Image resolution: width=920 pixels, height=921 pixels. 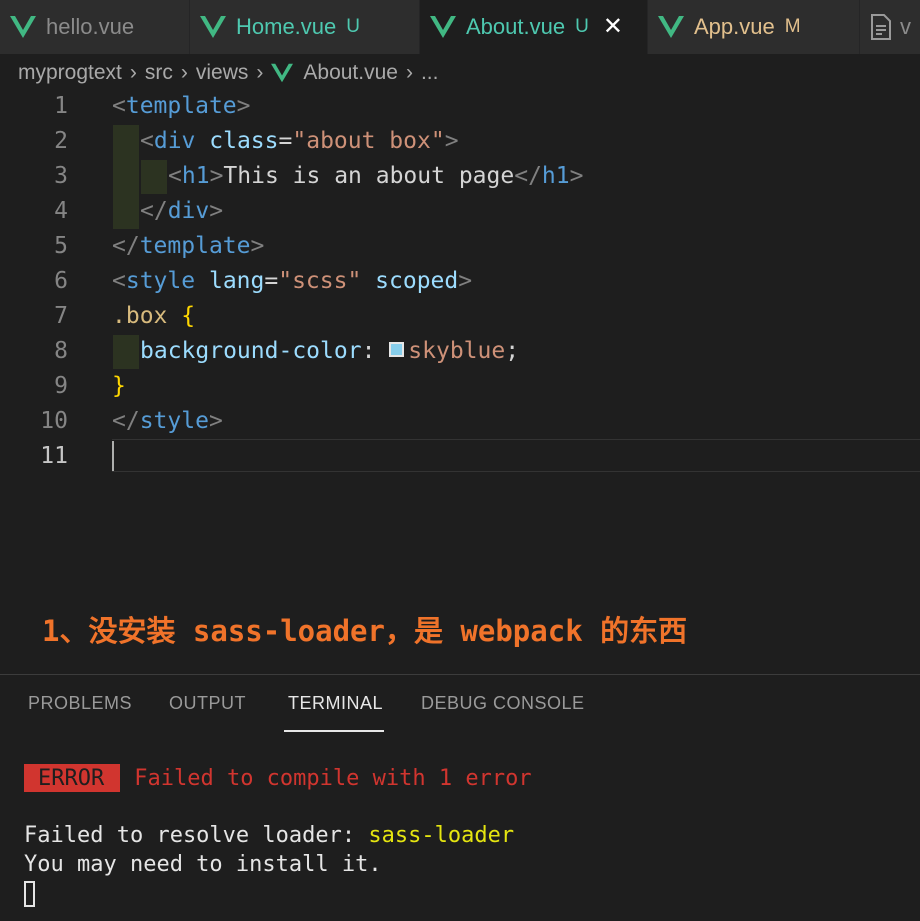 I want to click on error-message: Failed to compile with 1 error, so click(x=333, y=778).